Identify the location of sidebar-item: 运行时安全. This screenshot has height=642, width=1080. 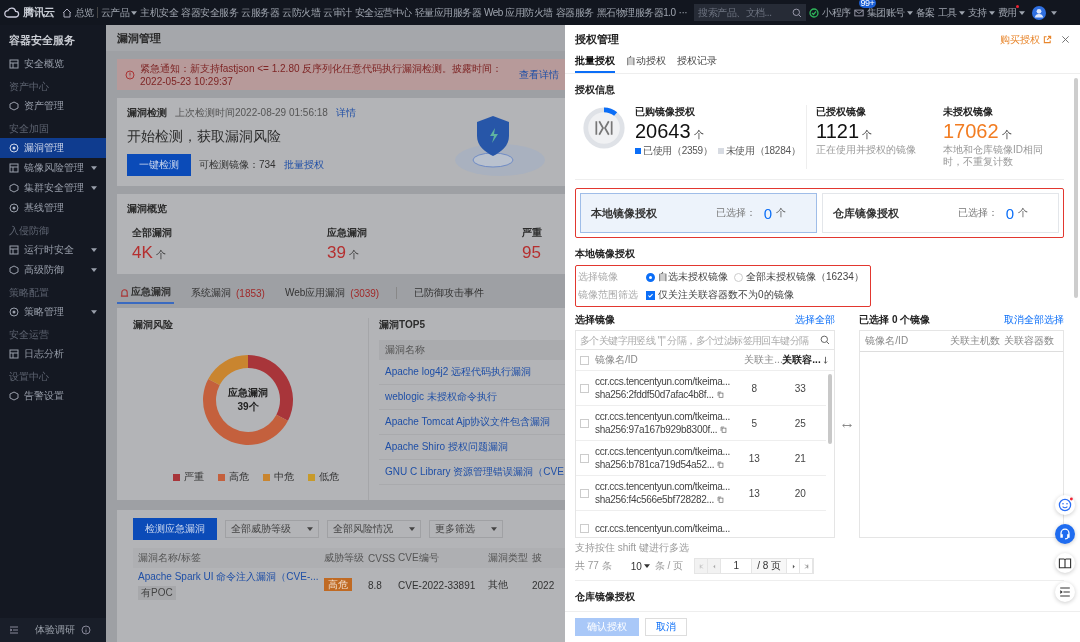
(53, 250).